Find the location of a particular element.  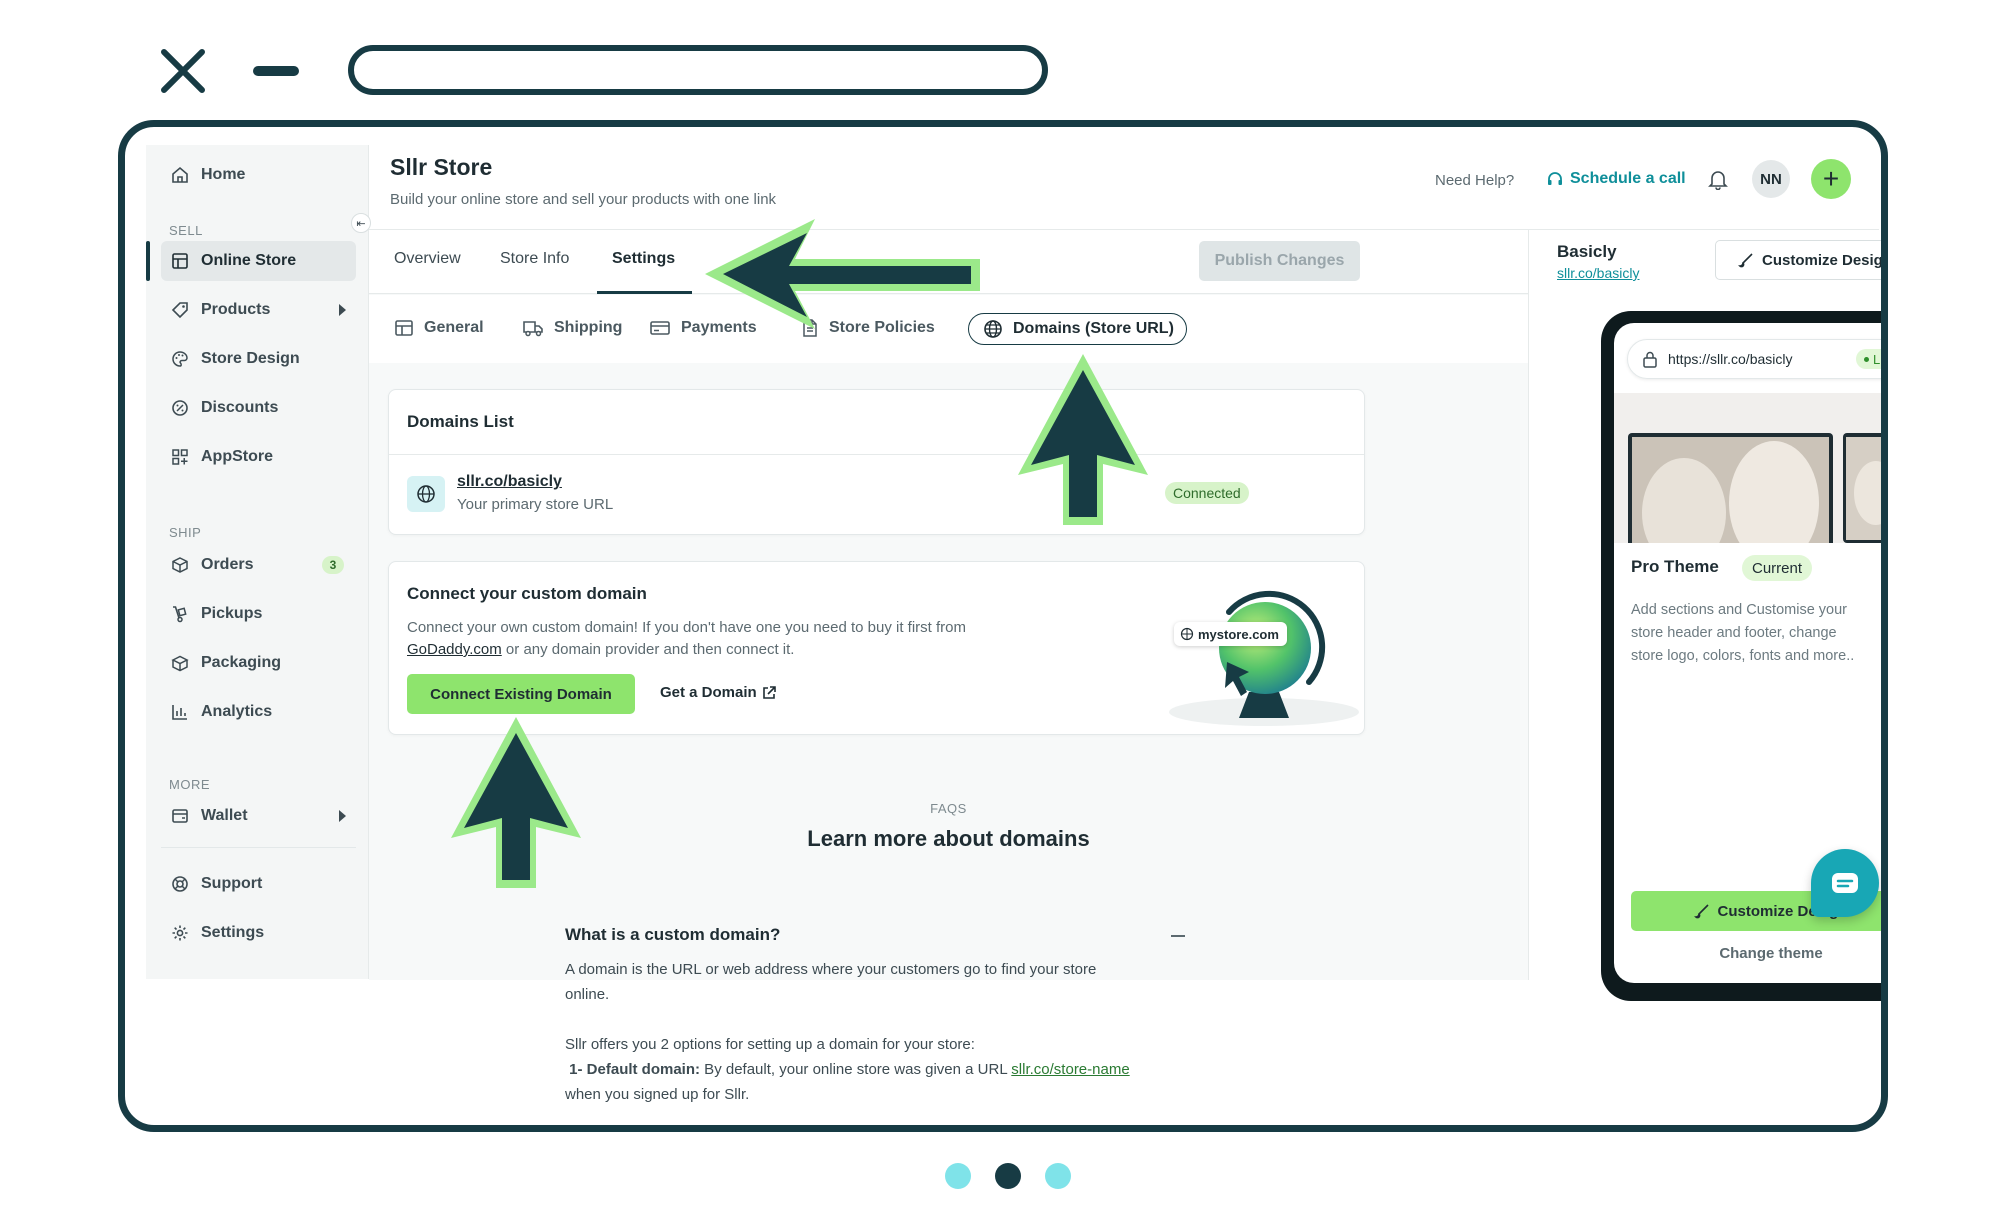

theme-preview-image is located at coordinates (1747, 483).